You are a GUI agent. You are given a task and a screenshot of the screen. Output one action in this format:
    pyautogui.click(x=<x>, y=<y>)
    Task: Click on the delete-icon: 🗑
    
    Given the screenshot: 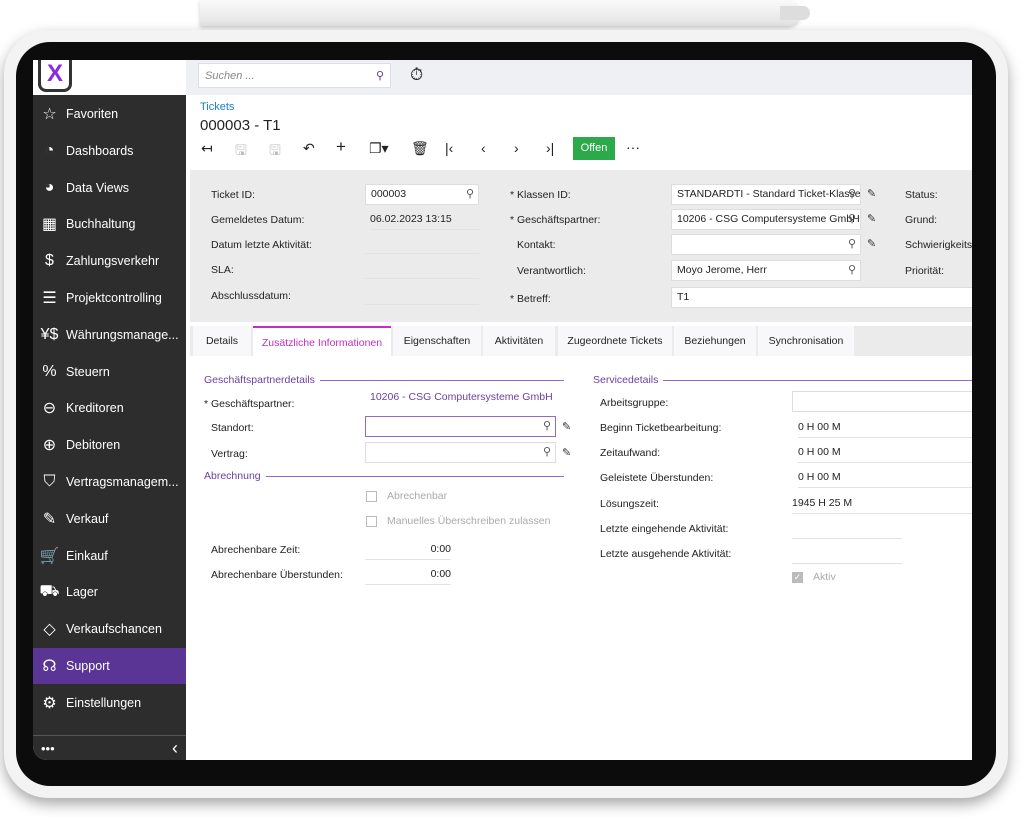 What is the action you would take?
    pyautogui.click(x=420, y=148)
    